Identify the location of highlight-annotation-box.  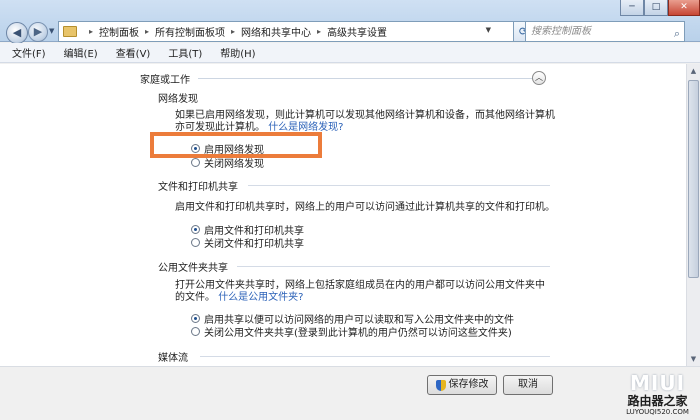
(236, 145).